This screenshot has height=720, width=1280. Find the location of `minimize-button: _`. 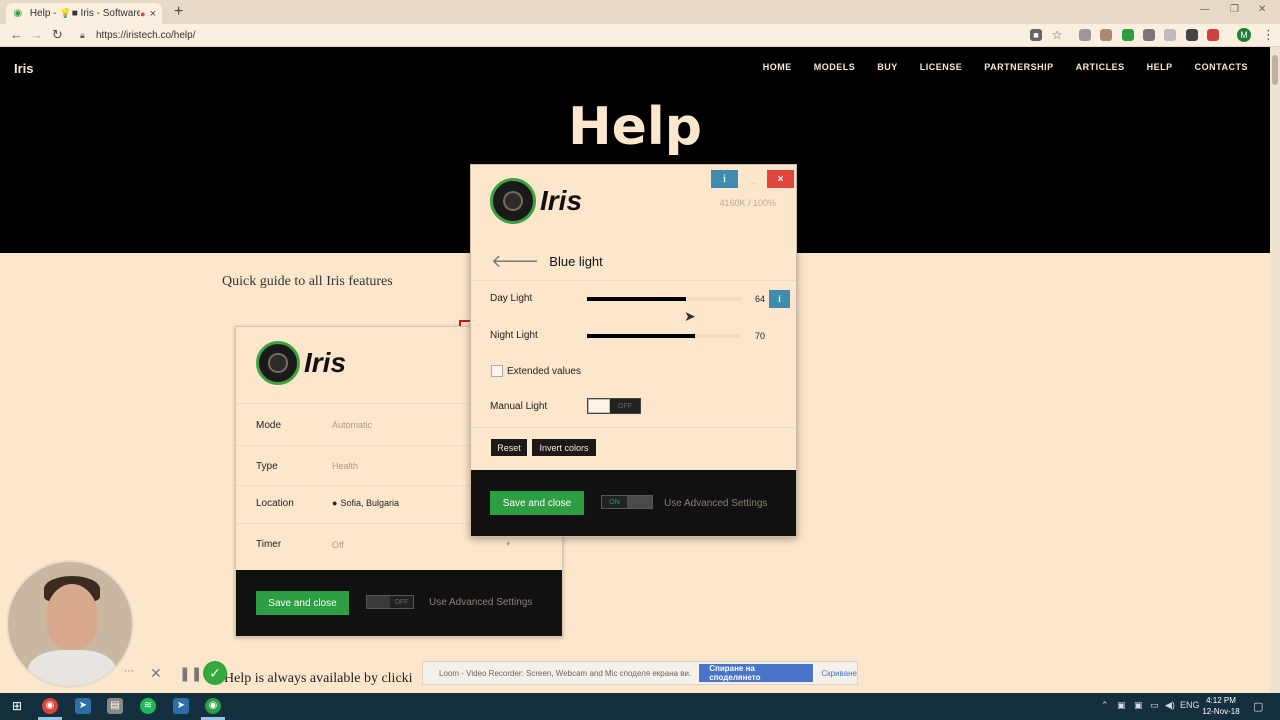

minimize-button: _ is located at coordinates (752, 179).